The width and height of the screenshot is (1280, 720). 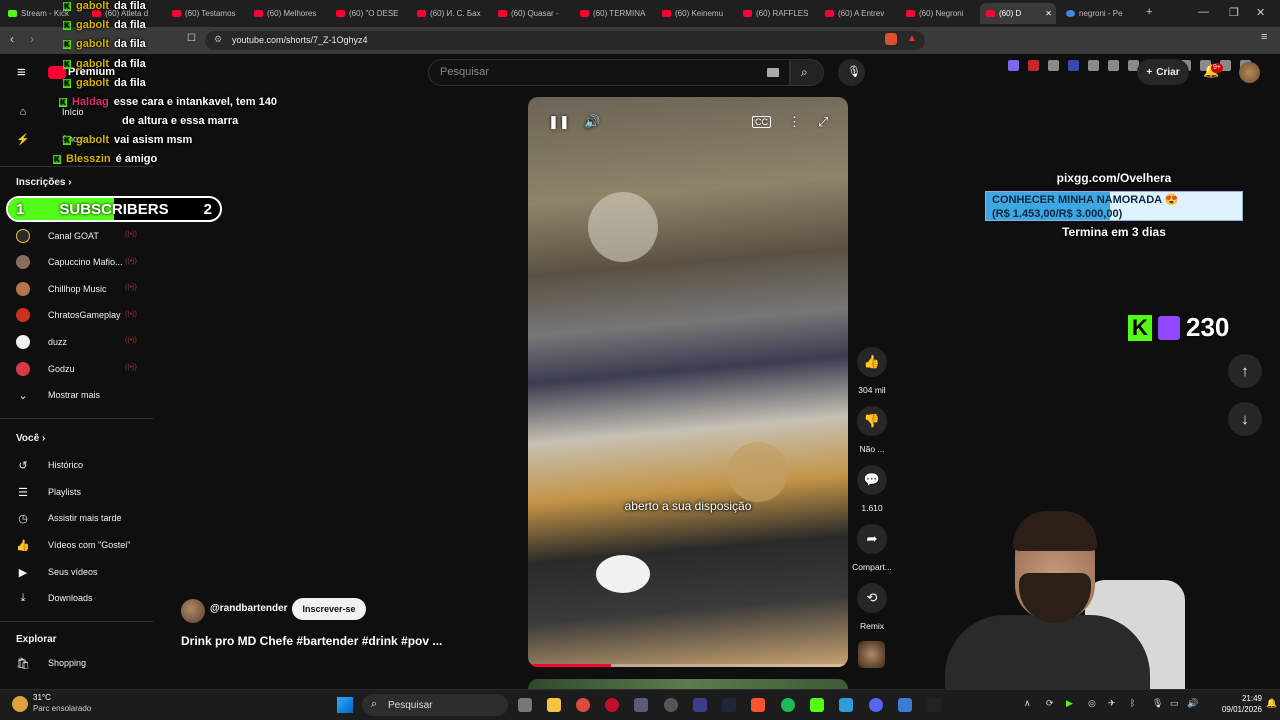 What do you see at coordinates (1050, 703) in the screenshot?
I see `tray-icon: ⟳` at bounding box center [1050, 703].